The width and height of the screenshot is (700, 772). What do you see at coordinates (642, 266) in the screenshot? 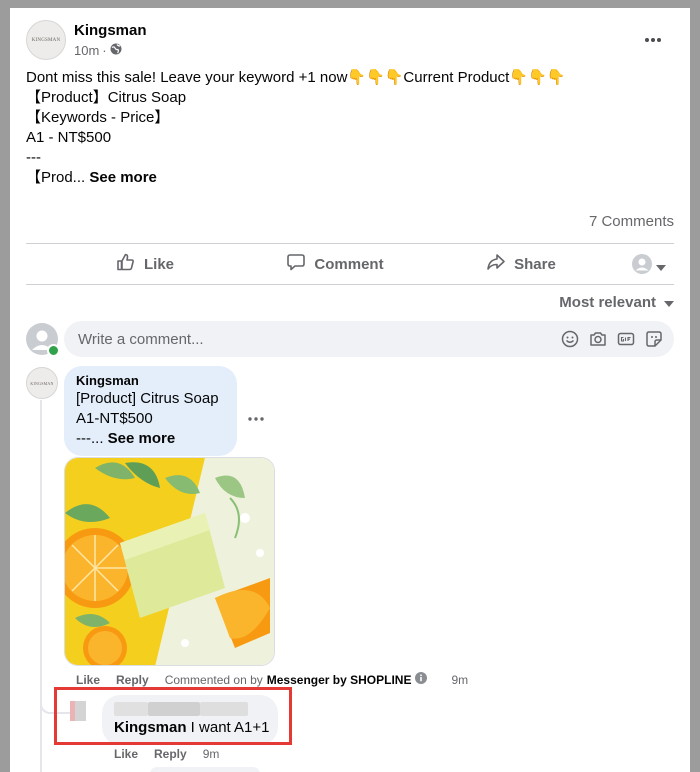
I see `user-avatar-small` at bounding box center [642, 266].